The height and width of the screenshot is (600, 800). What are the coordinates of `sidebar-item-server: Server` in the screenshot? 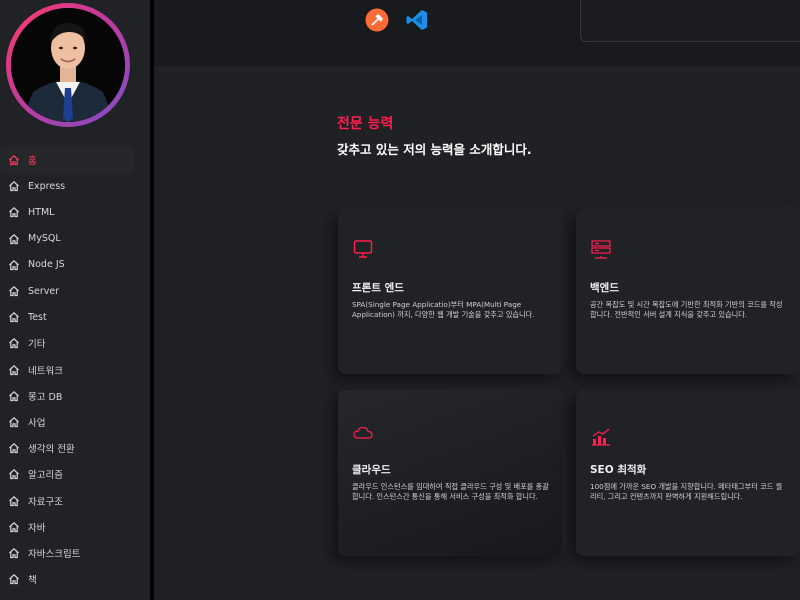 It's located at (75, 291).